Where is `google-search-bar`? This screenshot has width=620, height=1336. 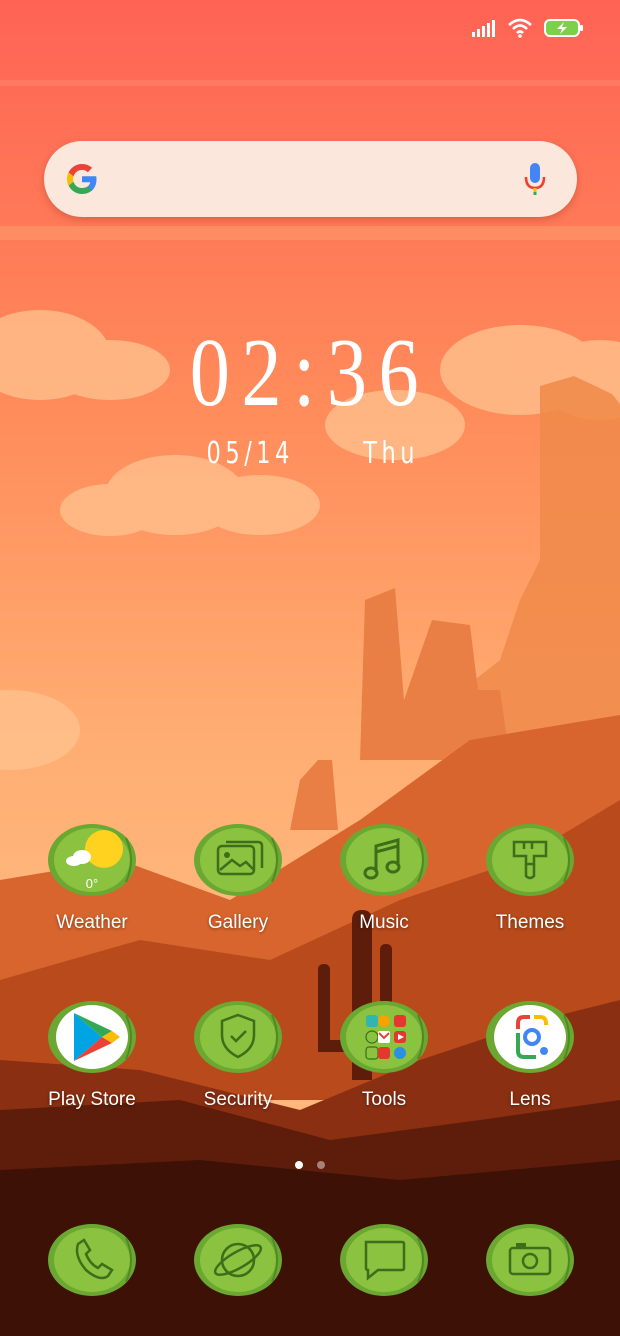 google-search-bar is located at coordinates (310, 179).